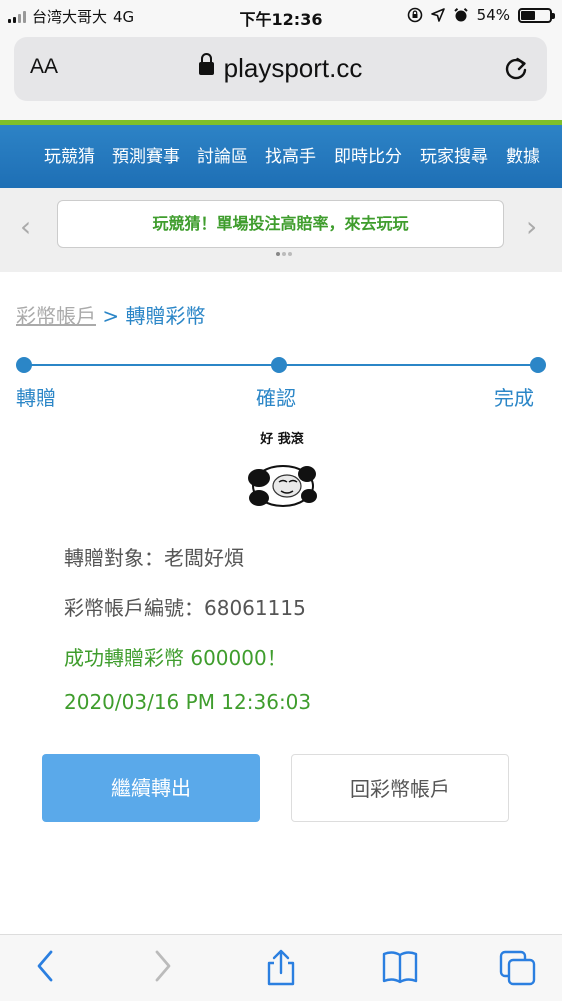 The image size is (562, 1001). What do you see at coordinates (278, 254) in the screenshot?
I see `carousel-dot-active` at bounding box center [278, 254].